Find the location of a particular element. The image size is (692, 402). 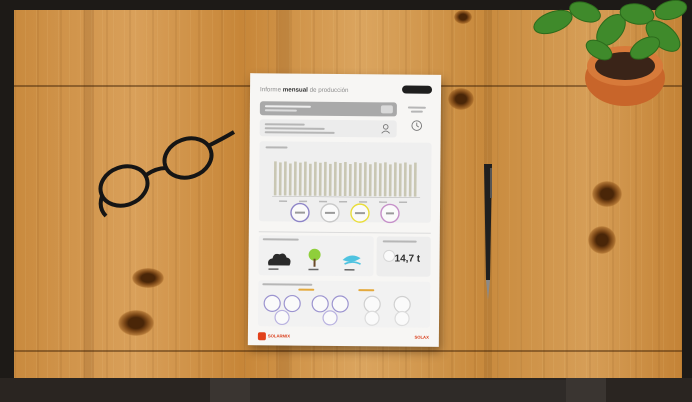

title-suffix: de producción is located at coordinates (329, 90).